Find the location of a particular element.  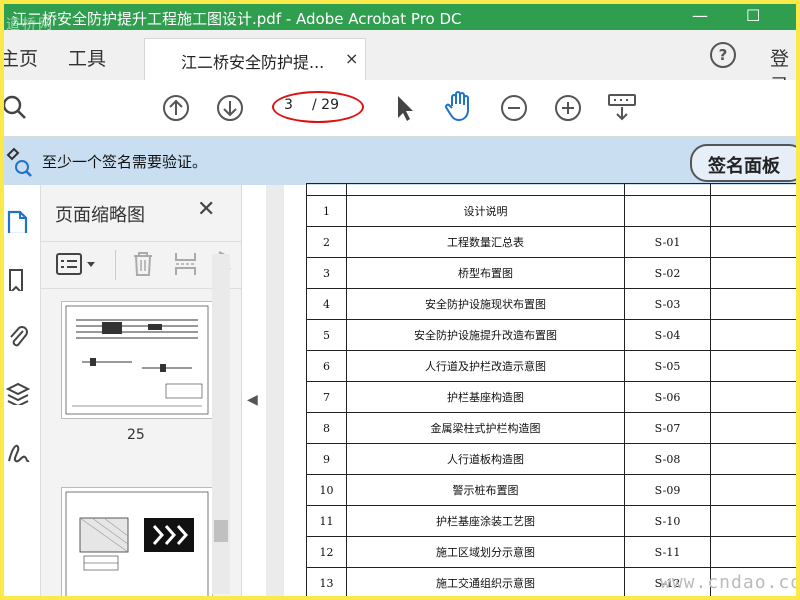

table-row: 6 人行道及护栏改造示意图 S-05 is located at coordinates (551, 366).